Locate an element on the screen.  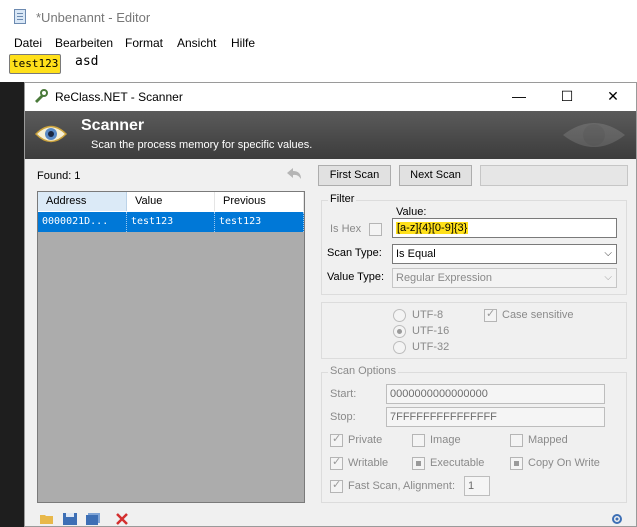
column-previous: Previous is located at coordinates (259, 201).